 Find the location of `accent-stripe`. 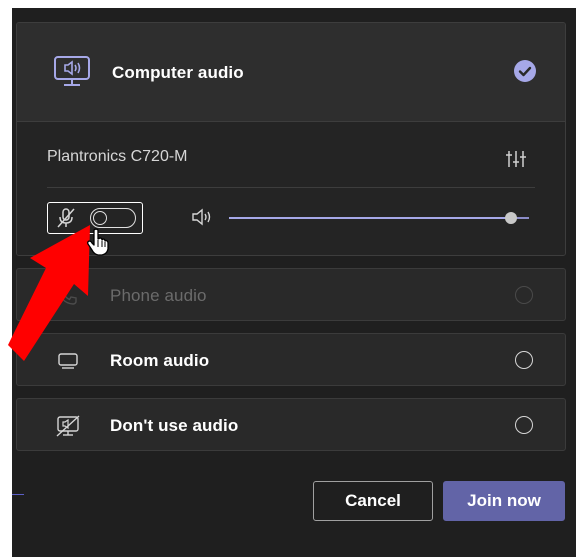

accent-stripe is located at coordinates (18, 494).